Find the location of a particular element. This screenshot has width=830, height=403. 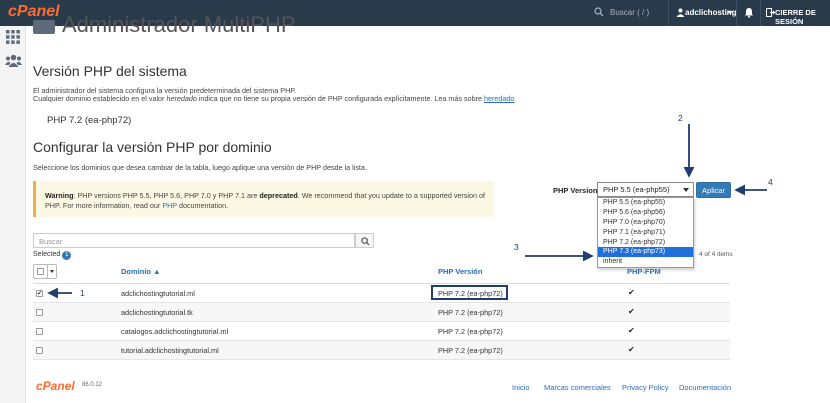

column-domain: Dominio ▲ is located at coordinates (141, 271).